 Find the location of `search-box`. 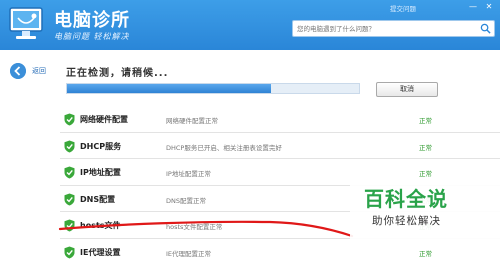

search-box is located at coordinates (393, 28).